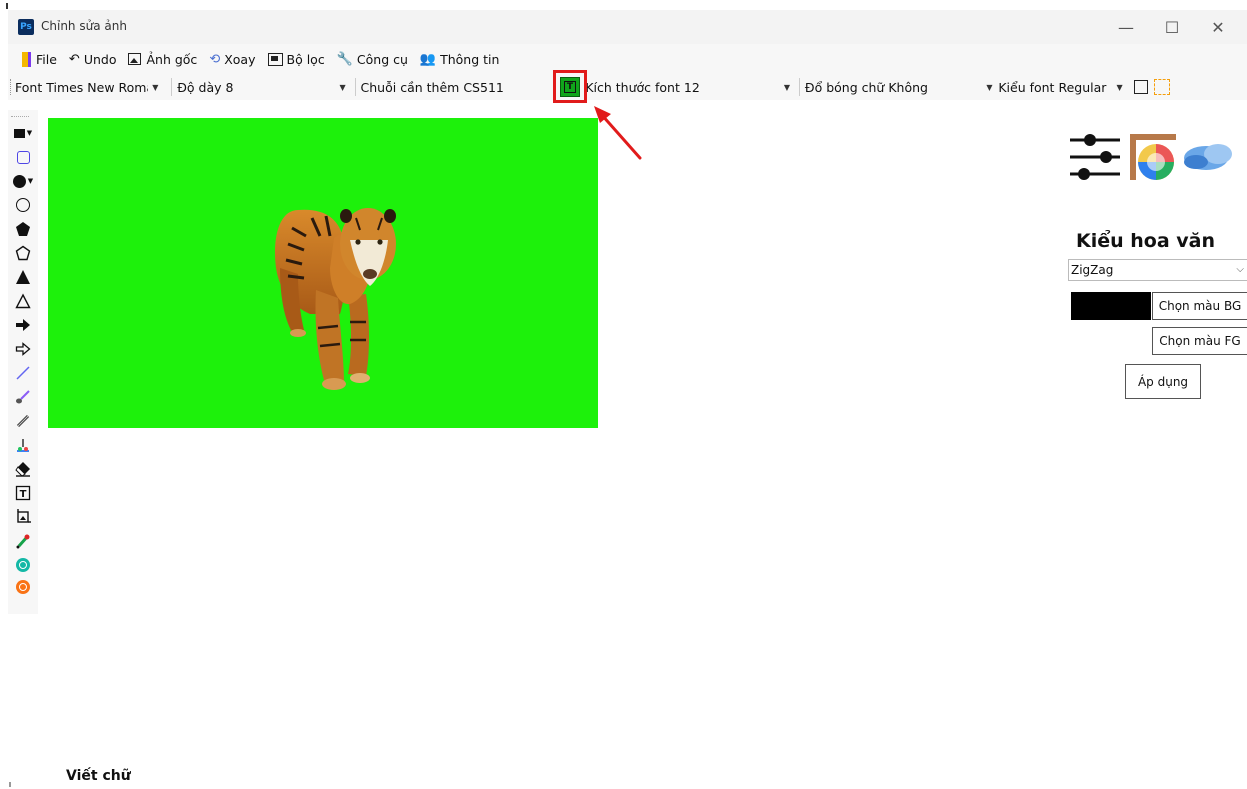 This screenshot has width=1247, height=789. What do you see at coordinates (26, 59) in the screenshot?
I see `file-icon` at bounding box center [26, 59].